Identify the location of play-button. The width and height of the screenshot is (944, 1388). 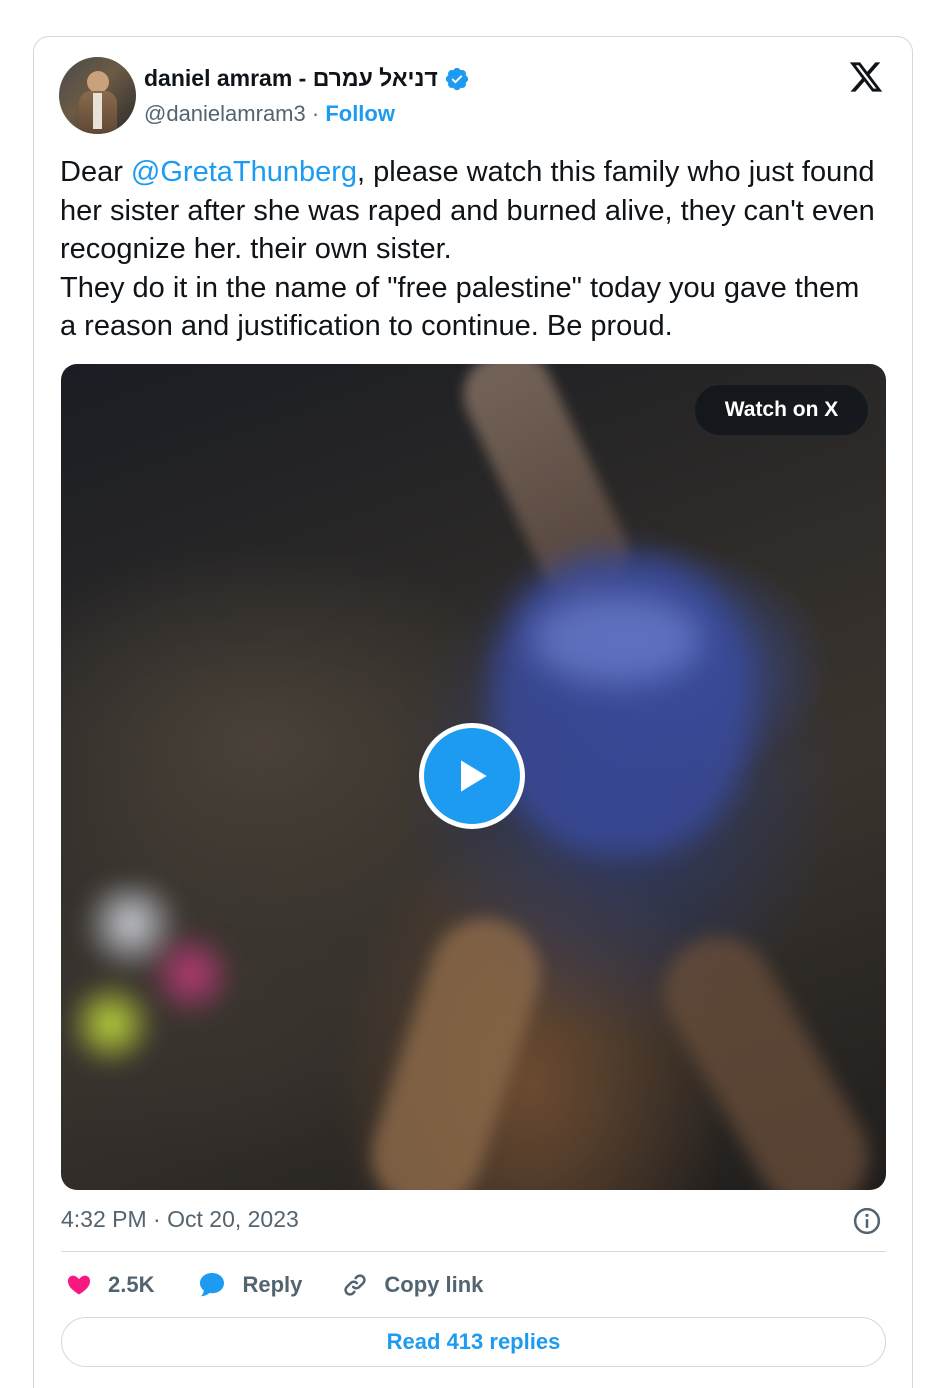
(472, 776).